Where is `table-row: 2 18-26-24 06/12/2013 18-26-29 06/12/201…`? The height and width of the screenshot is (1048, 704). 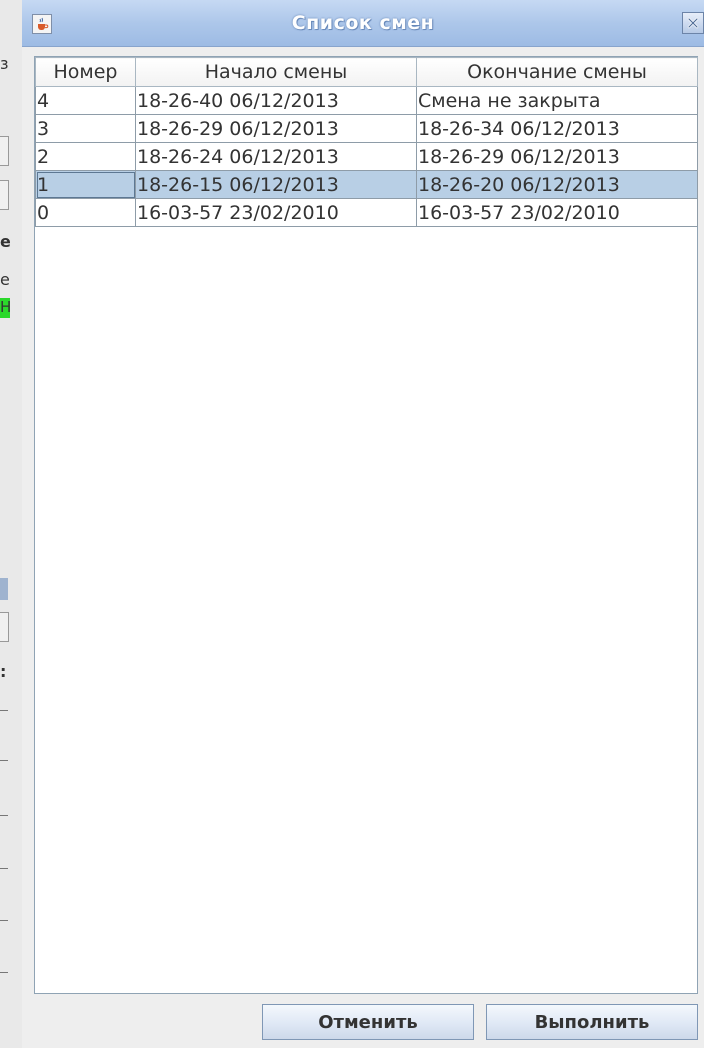 table-row: 2 18-26-24 06/12/2013 18-26-29 06/12/201… is located at coordinates (366, 156).